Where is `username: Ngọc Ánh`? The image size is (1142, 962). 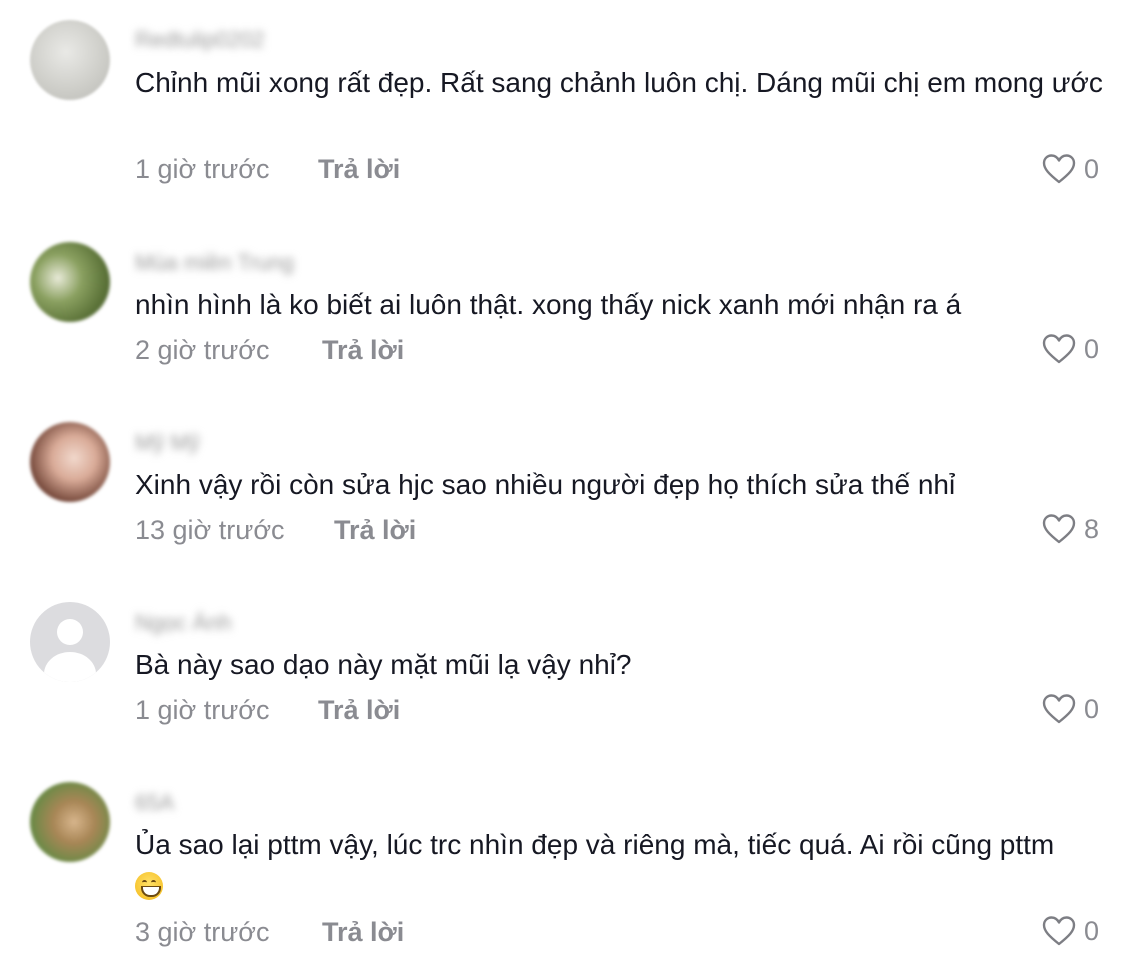 username: Ngọc Ánh is located at coordinates (183, 623).